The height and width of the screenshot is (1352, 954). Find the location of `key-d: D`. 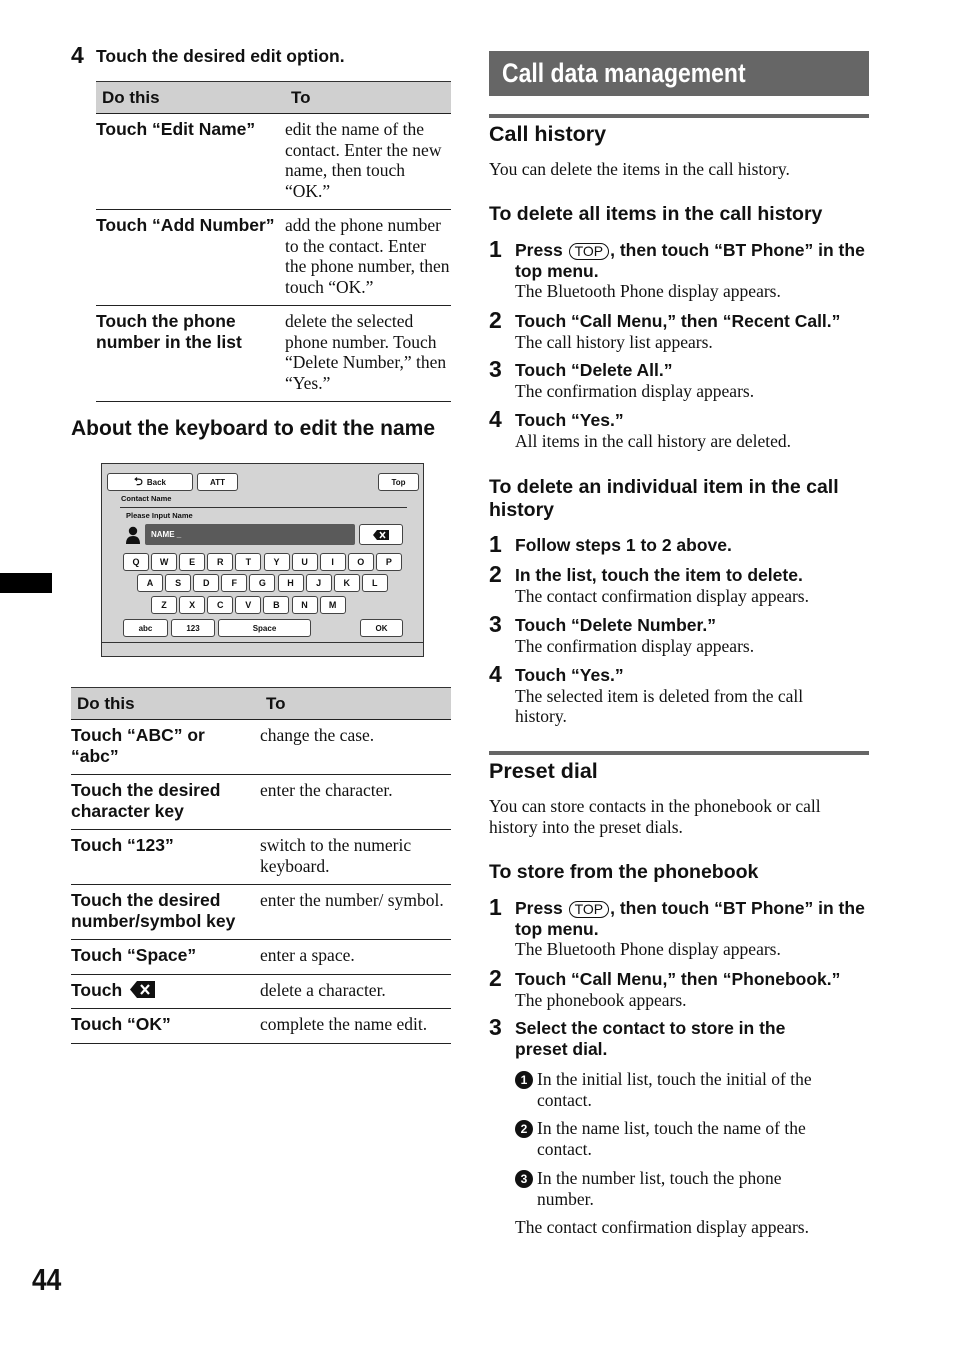

key-d: D is located at coordinates (206, 583).